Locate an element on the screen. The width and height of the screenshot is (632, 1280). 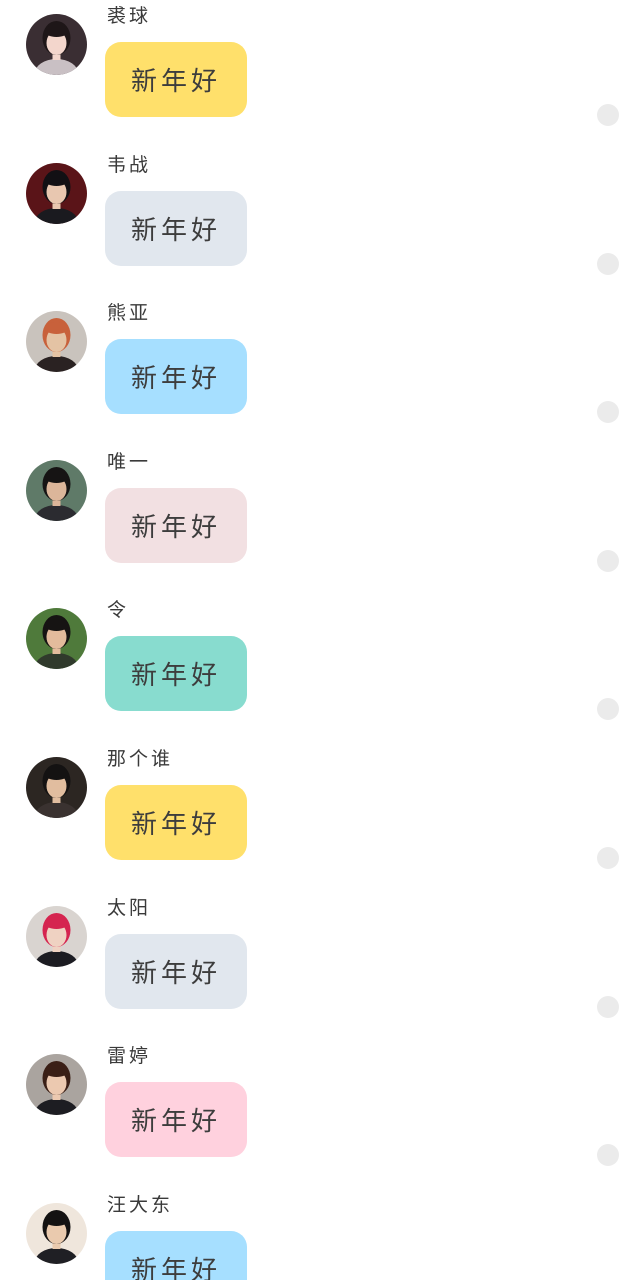
sender-name: 韦战 is located at coordinates (129, 164).